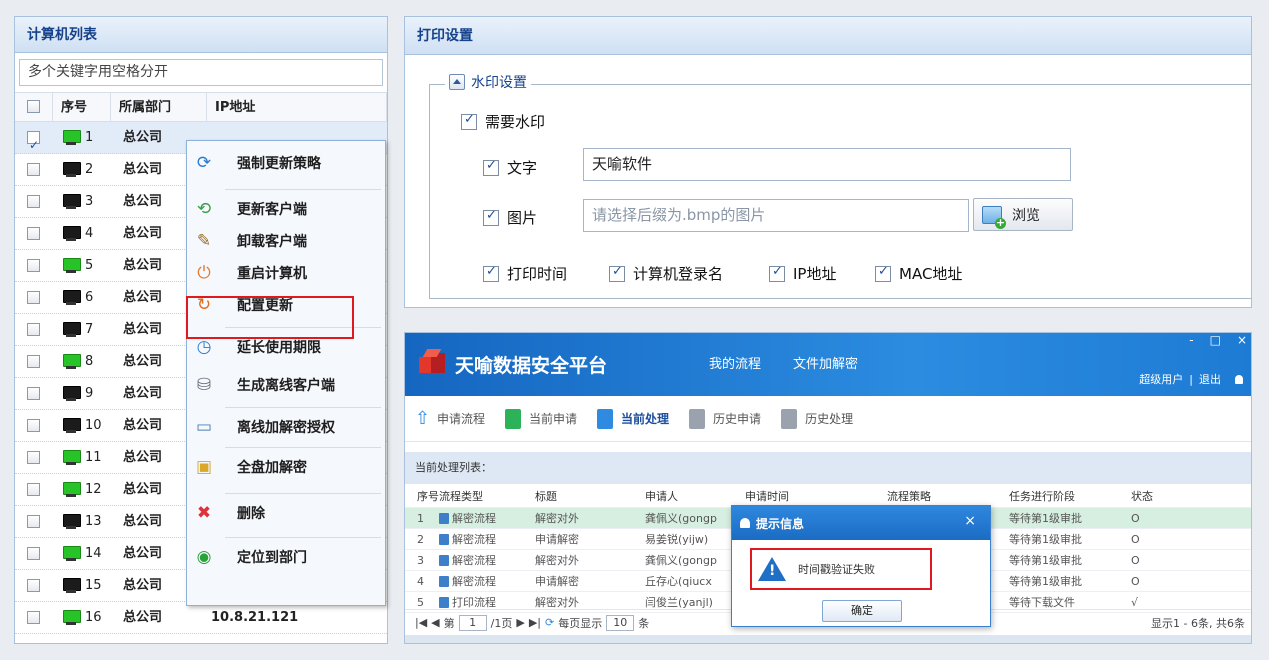 Image resolution: width=1269 pixels, height=660 pixels. Describe the element at coordinates (201, 35) in the screenshot. I see `computer-list-title: 计算机列表` at that location.